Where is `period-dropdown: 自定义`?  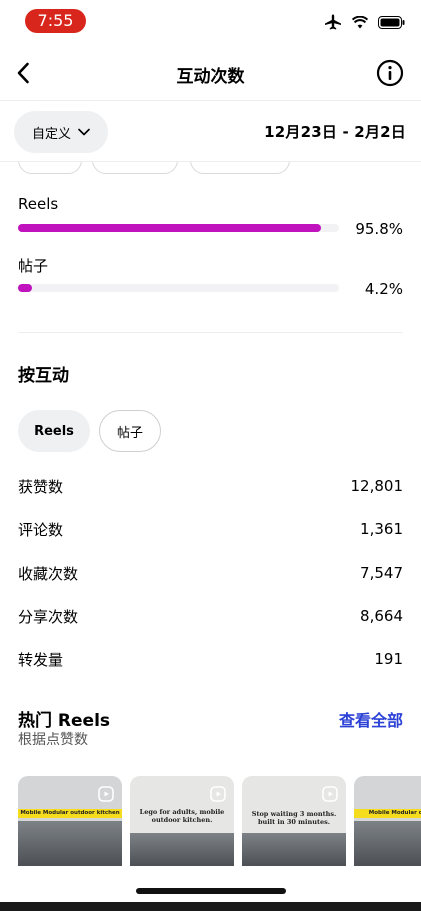 period-dropdown: 自定义 is located at coordinates (61, 132).